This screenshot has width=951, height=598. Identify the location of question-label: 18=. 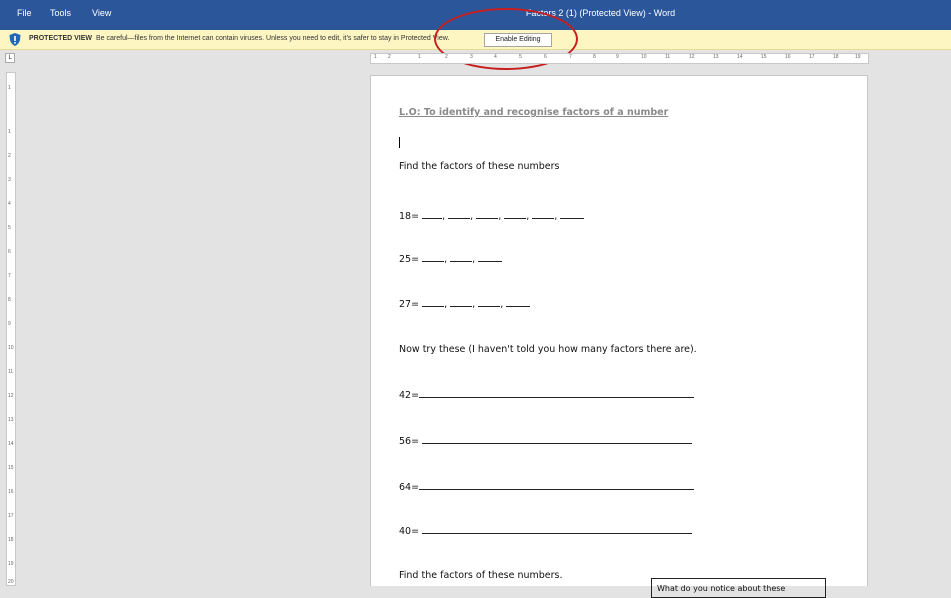
(409, 216).